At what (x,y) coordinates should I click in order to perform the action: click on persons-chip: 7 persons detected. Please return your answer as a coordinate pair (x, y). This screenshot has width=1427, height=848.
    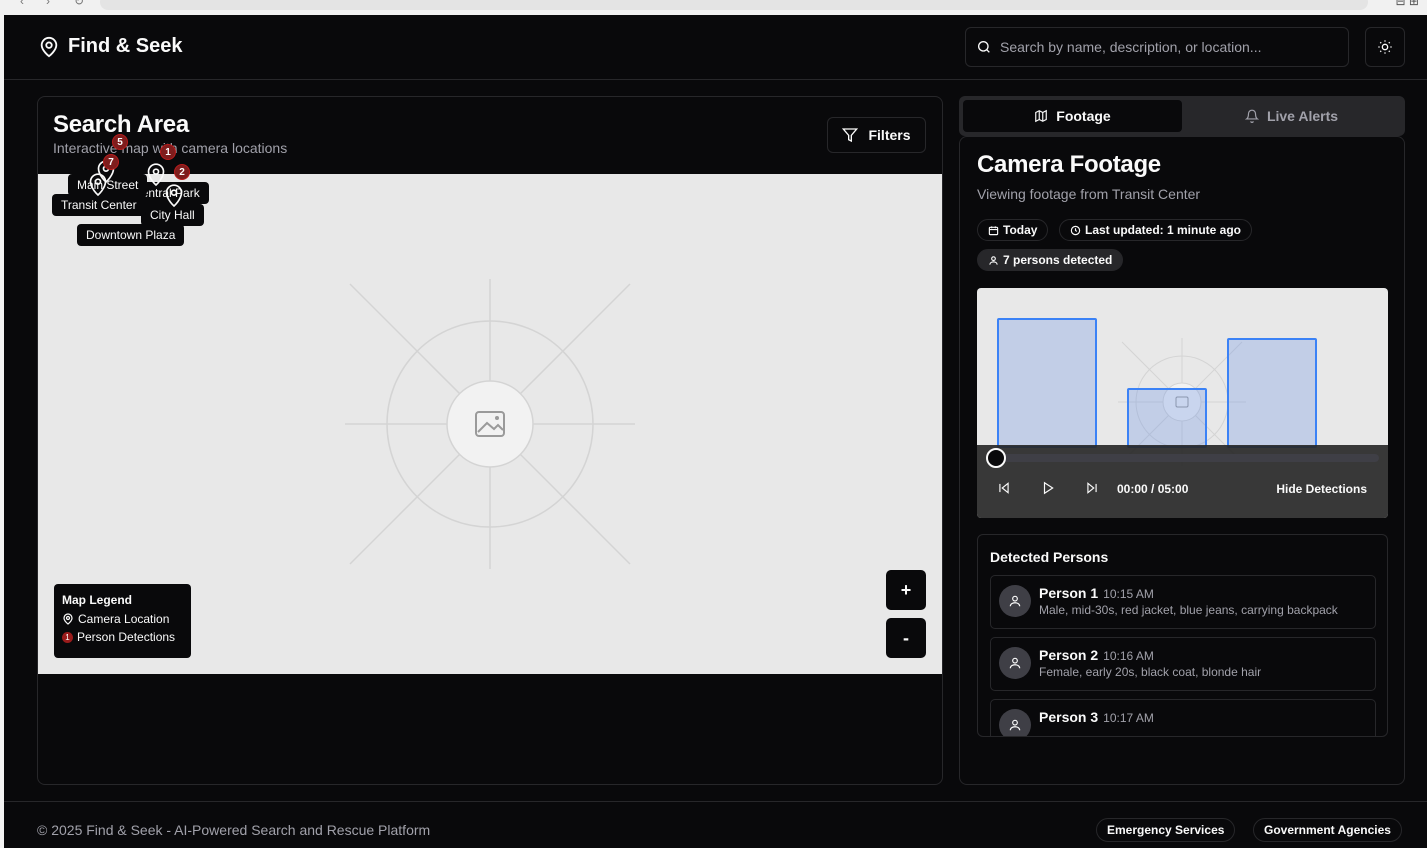
    Looking at the image, I should click on (1050, 260).